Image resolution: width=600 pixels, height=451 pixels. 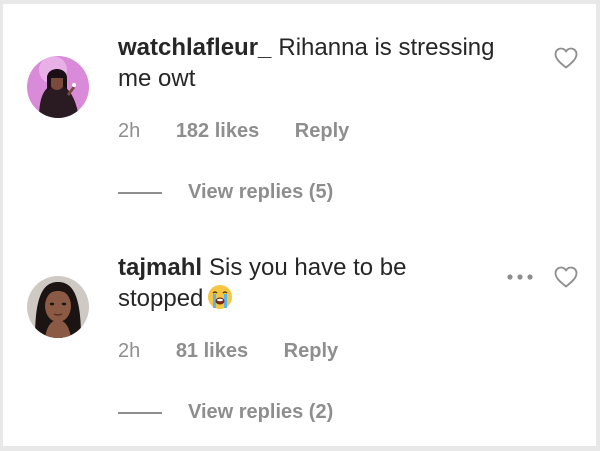 What do you see at coordinates (386, 47) in the screenshot?
I see `comment-text-line1: Rihanna is stressing` at bounding box center [386, 47].